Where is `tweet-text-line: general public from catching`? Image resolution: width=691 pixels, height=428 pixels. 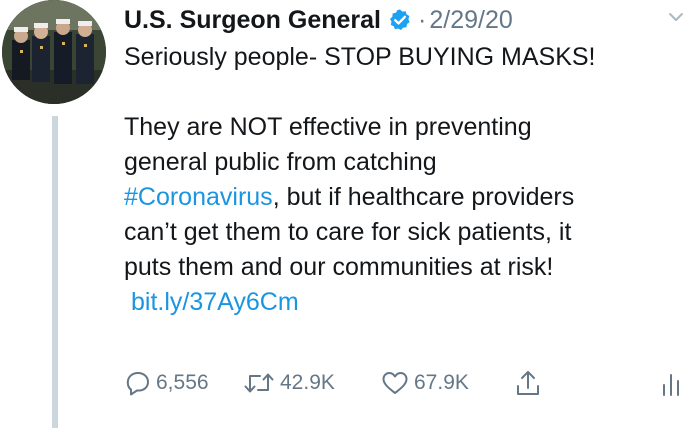
tweet-text-line: general public from catching is located at coordinates (280, 162).